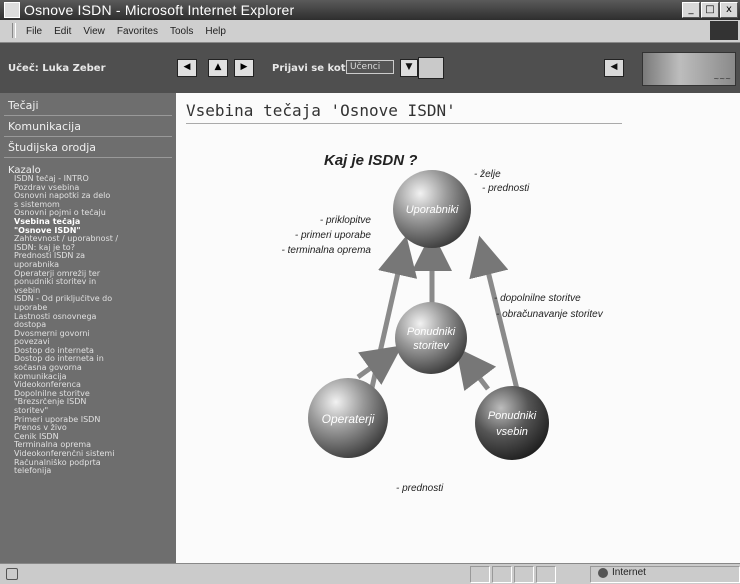 Image resolution: width=740 pixels, height=584 pixels. What do you see at coordinates (94, 317) in the screenshot?
I see `toc-item: Lastnosti osnovnega` at bounding box center [94, 317].